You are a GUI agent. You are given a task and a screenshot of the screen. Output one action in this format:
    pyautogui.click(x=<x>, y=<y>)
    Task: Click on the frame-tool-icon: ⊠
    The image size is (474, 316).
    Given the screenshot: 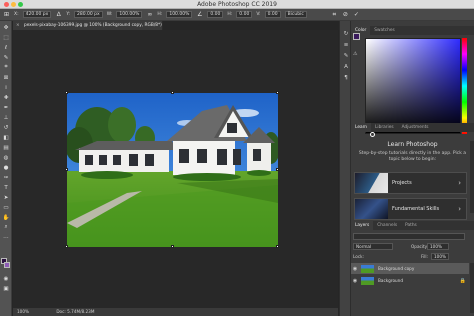 What is the action you would take?
    pyautogui.click(x=6, y=77)
    